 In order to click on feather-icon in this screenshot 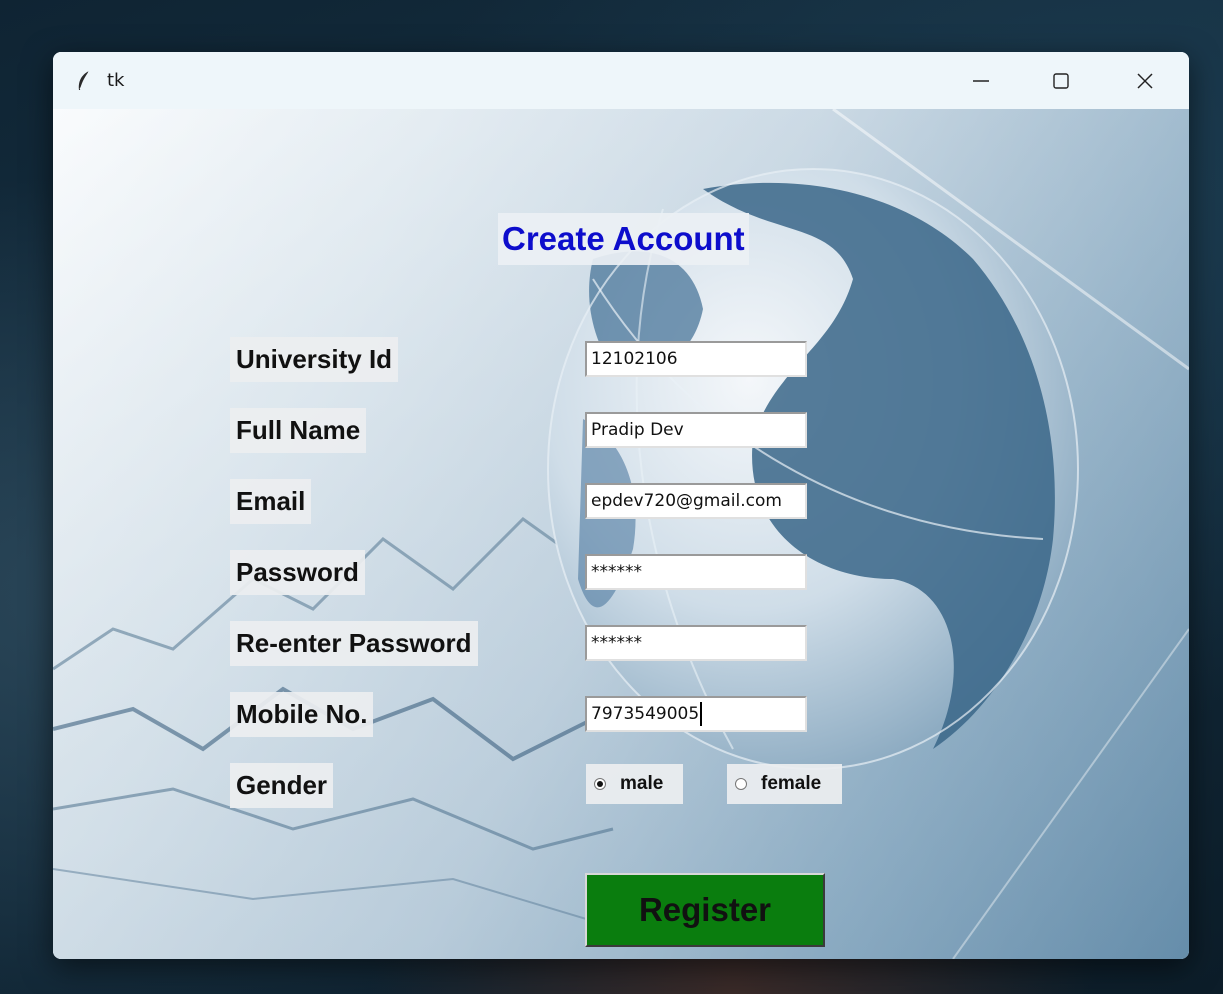, I will do `click(84, 80)`.